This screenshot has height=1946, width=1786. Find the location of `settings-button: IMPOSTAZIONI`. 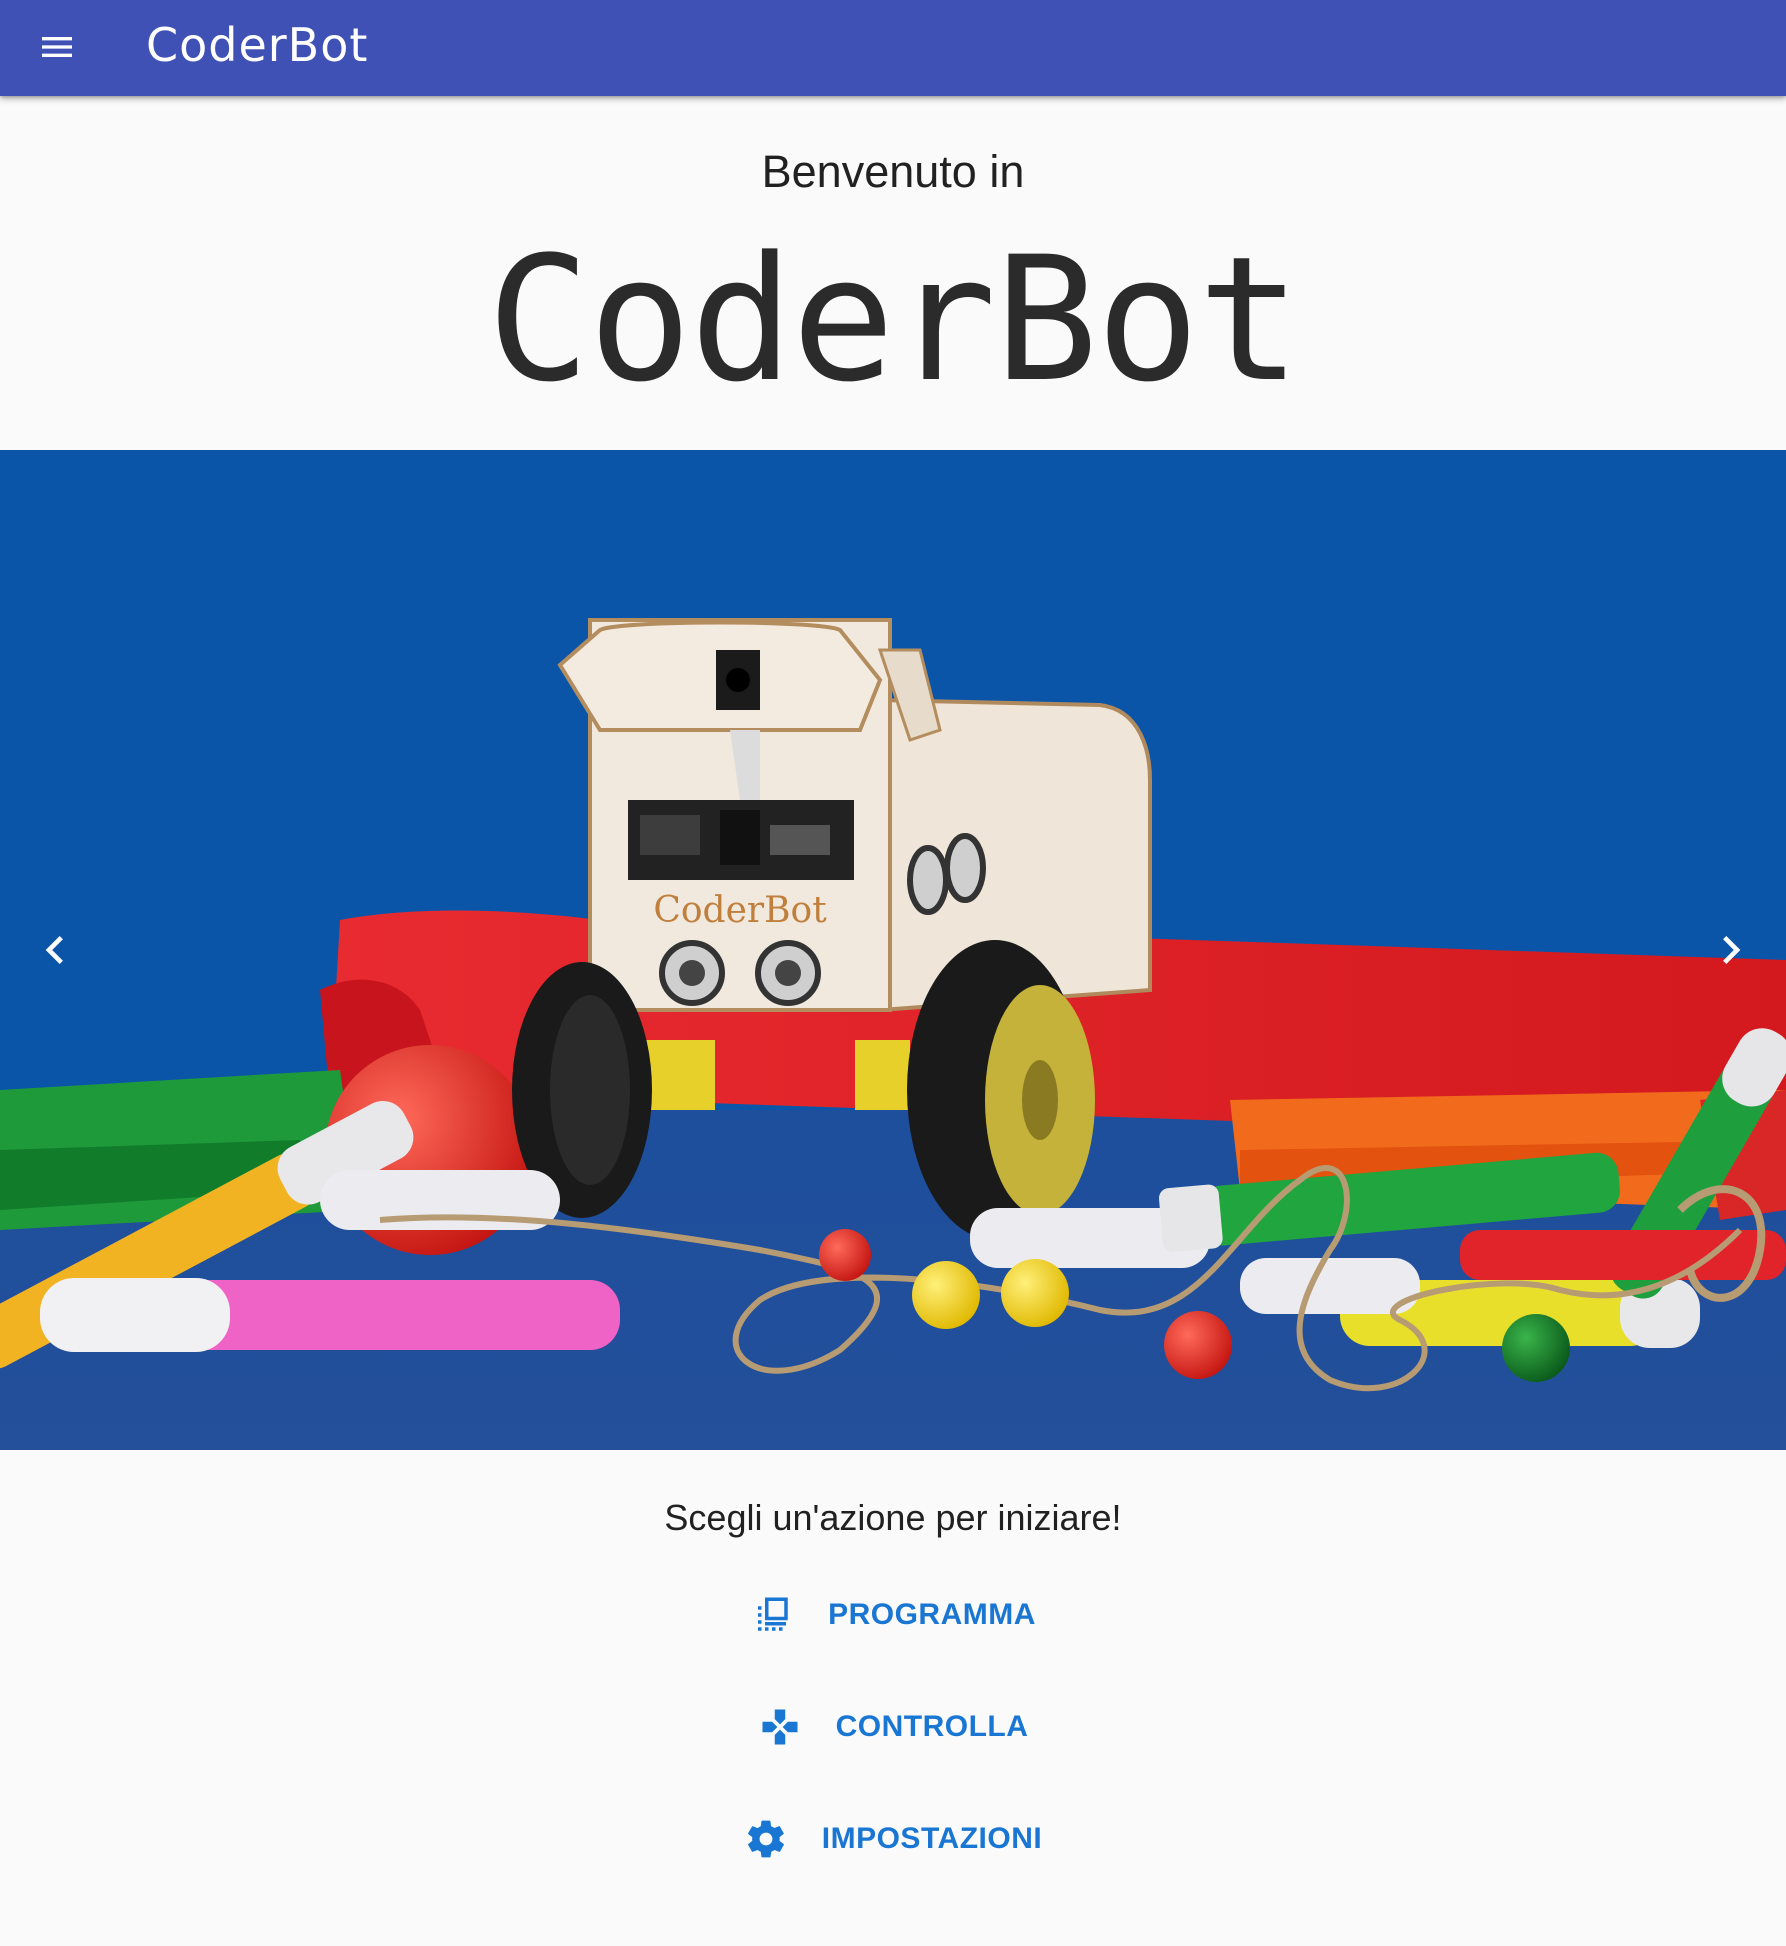

settings-button: IMPOSTAZIONI is located at coordinates (893, 1839).